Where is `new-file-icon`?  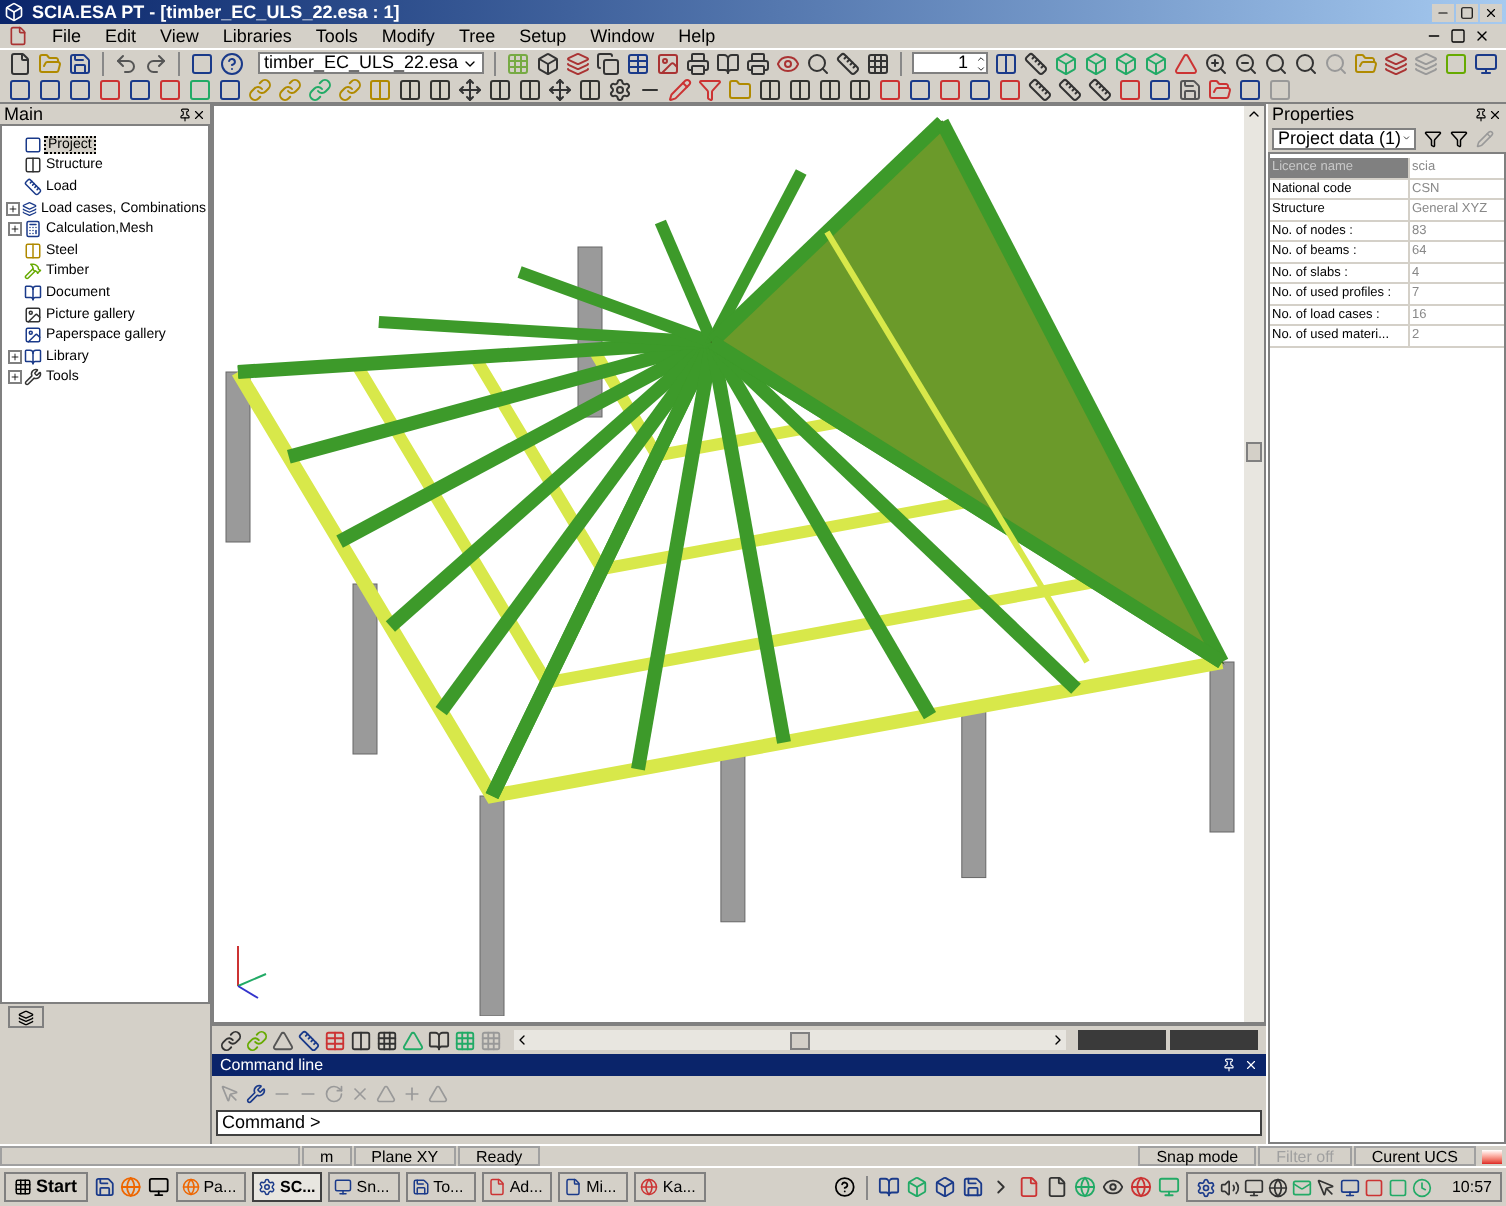
new-file-icon is located at coordinates (20, 63).